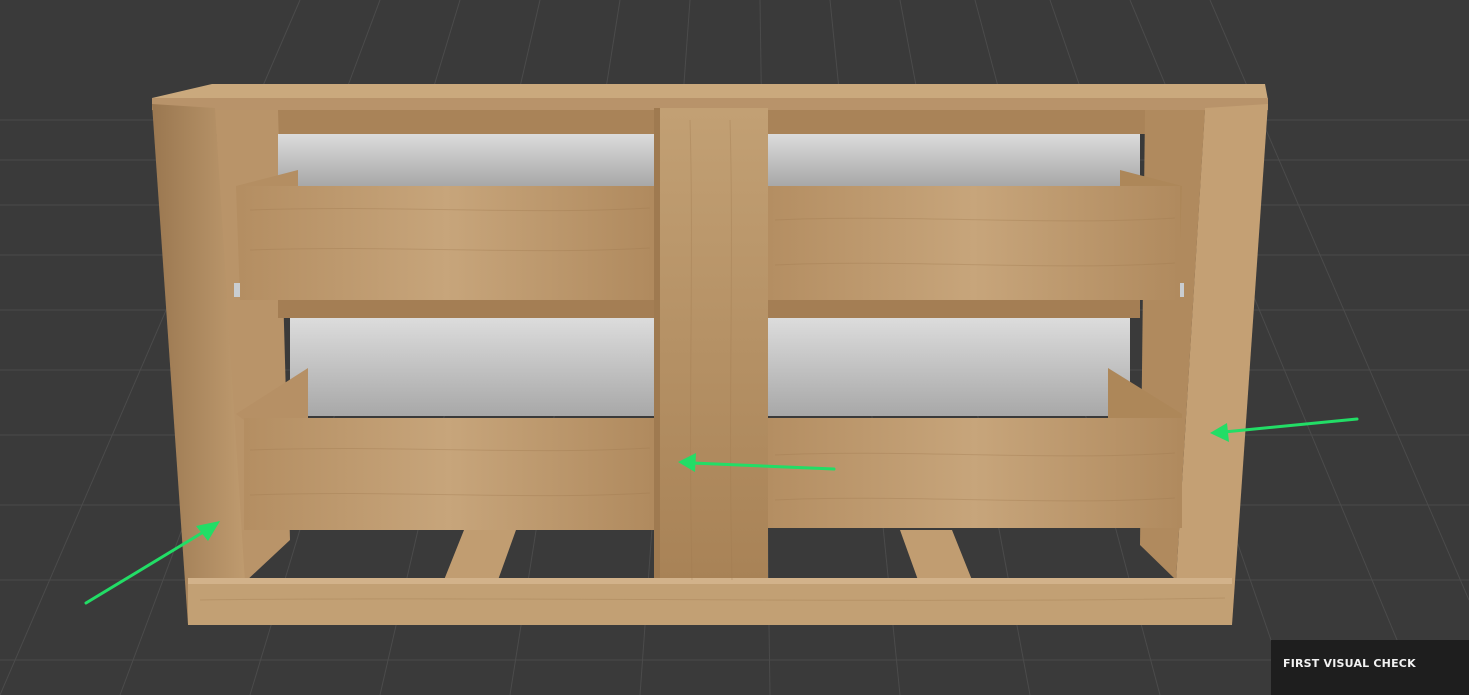  What do you see at coordinates (657, 346) in the screenshot?
I see `center-divider-edge` at bounding box center [657, 346].